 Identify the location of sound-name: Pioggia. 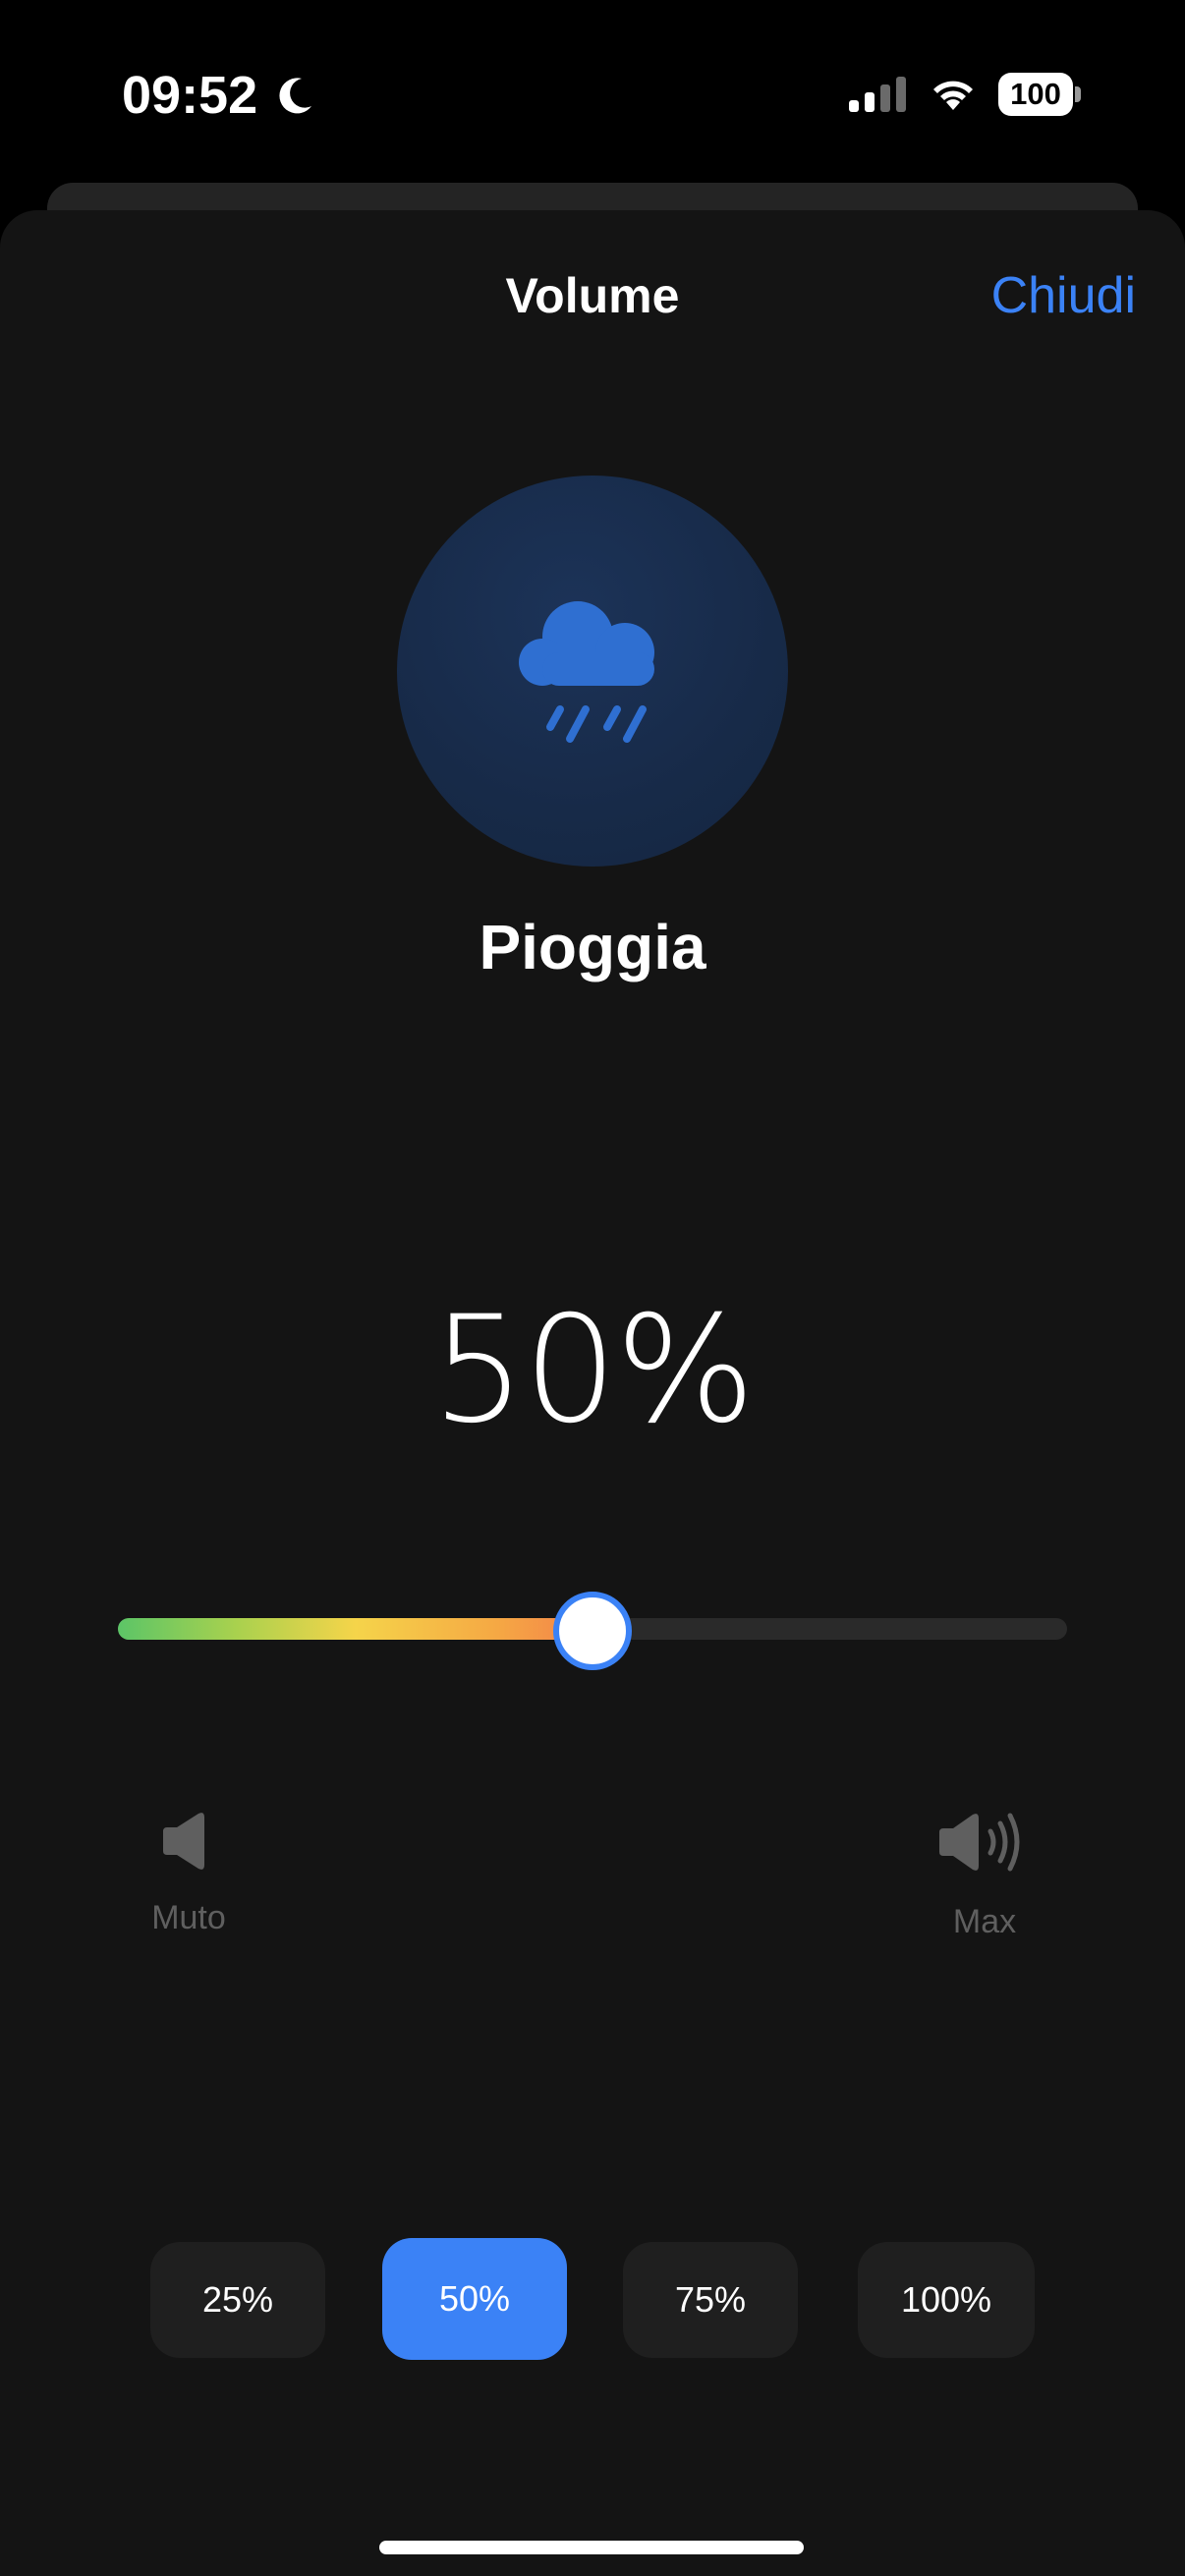
(592, 947).